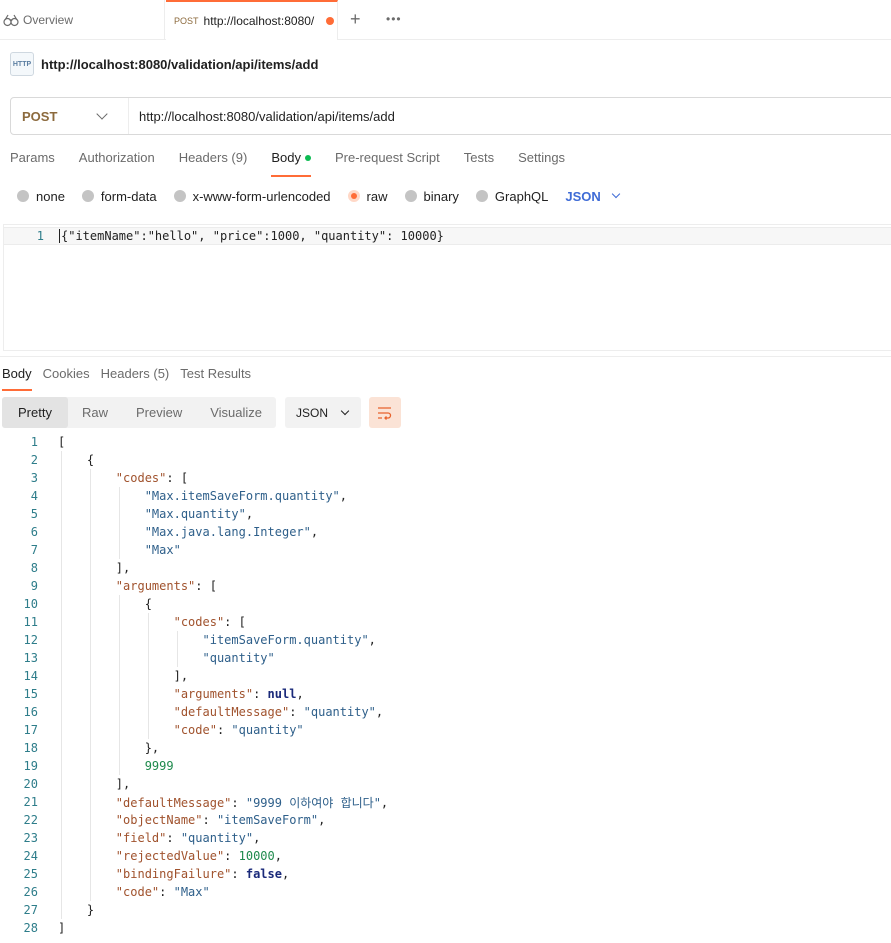 The width and height of the screenshot is (891, 943). Describe the element at coordinates (66, 373) in the screenshot. I see `tab-cookies: Cookies` at that location.